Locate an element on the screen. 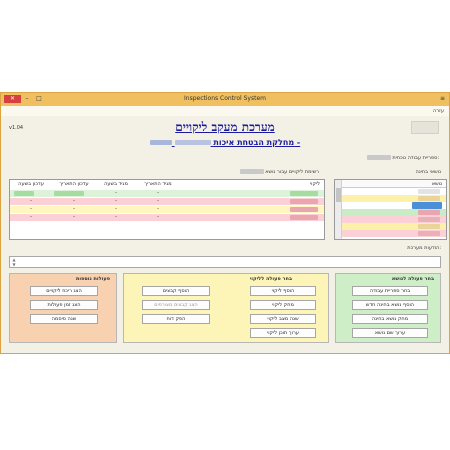  change-defect-status-button: שנה מצב ליקוי is located at coordinates (283, 319).